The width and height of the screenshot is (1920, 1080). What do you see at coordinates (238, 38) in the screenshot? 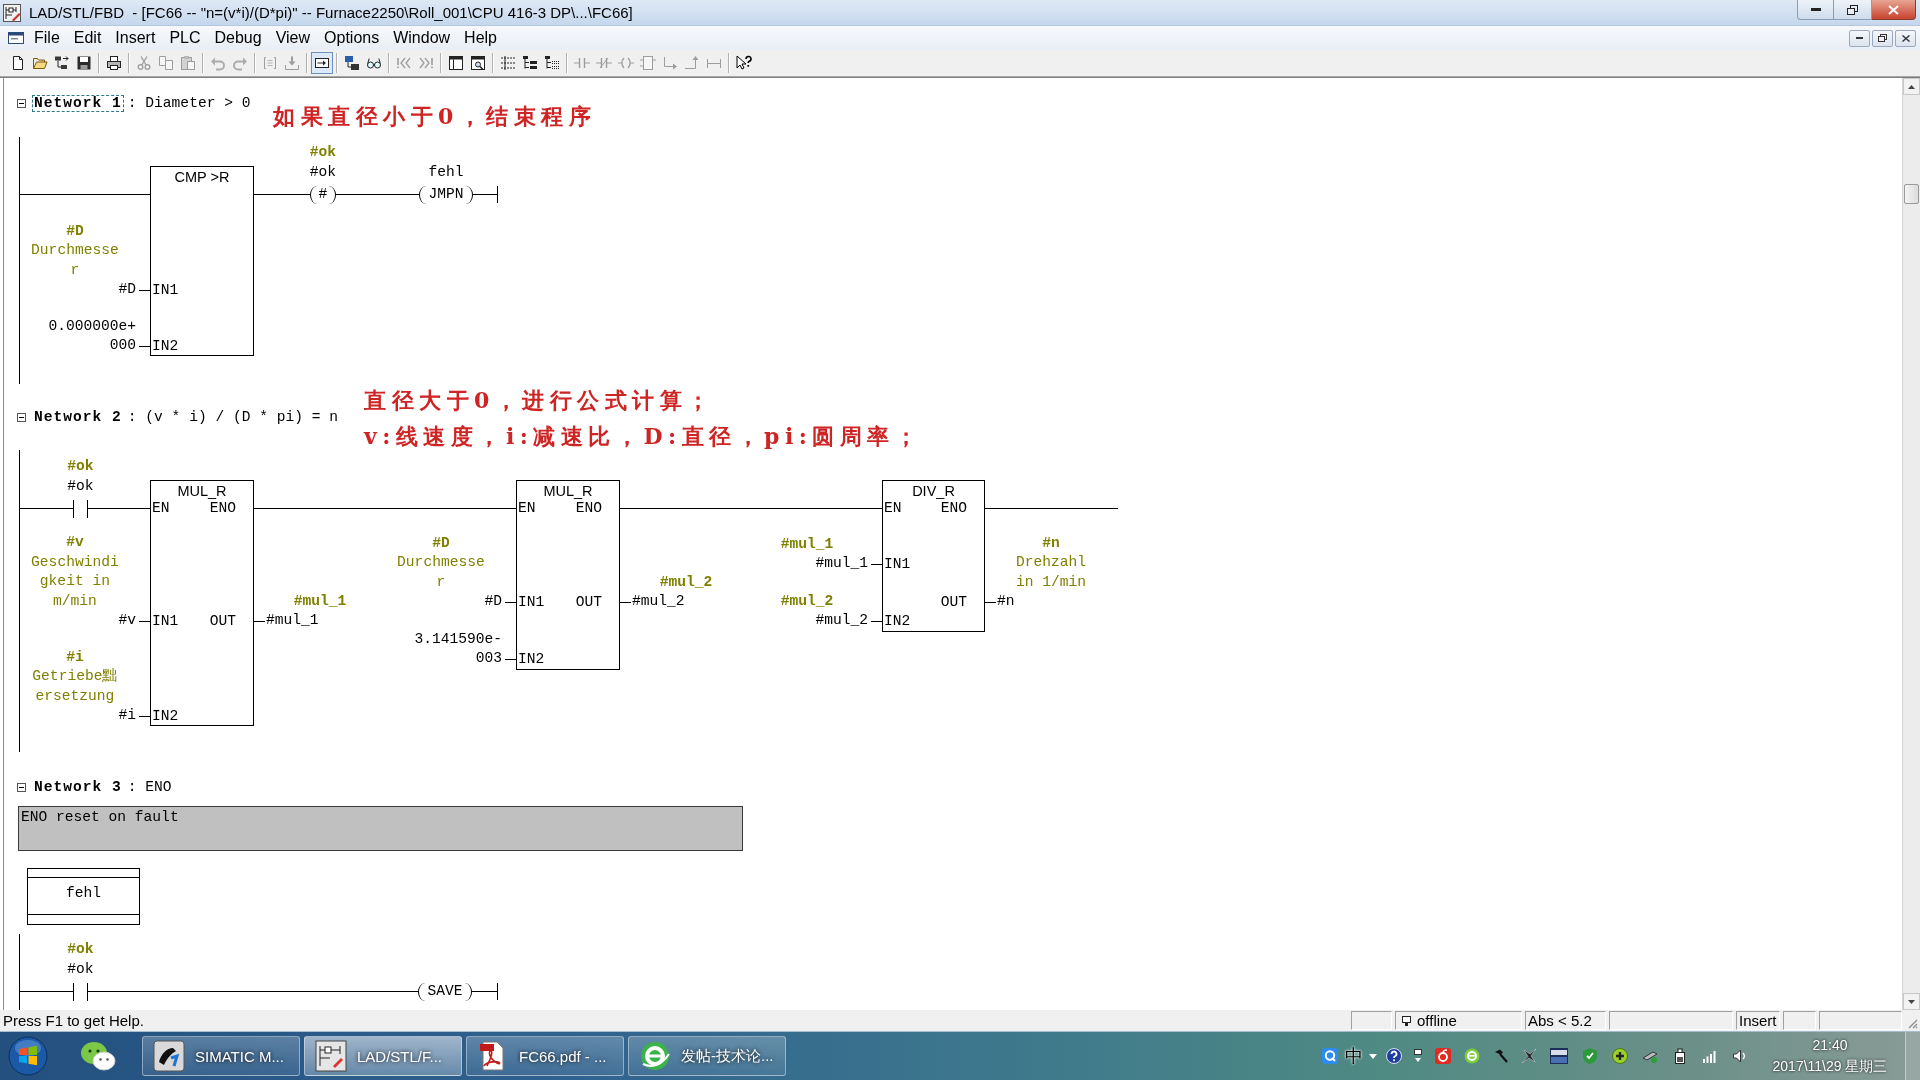
I see `menu-item: Debug` at bounding box center [238, 38].